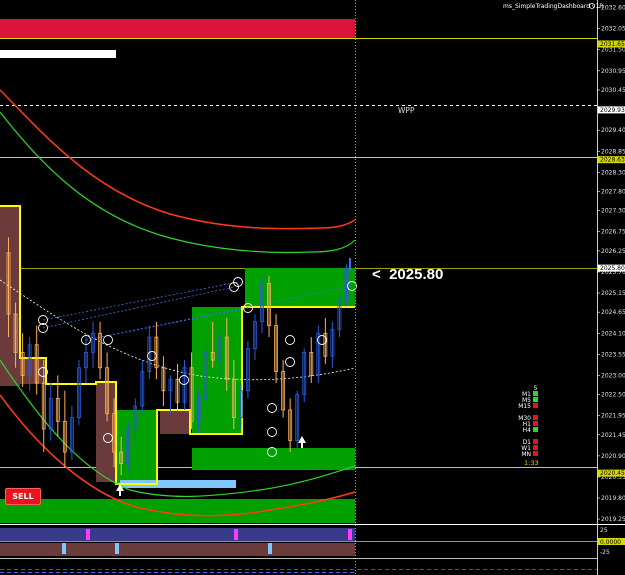 The height and width of the screenshot is (575, 625). Describe the element at coordinates (613, 8) in the screenshot. I see `price-tick-label: 2032.60` at that location.